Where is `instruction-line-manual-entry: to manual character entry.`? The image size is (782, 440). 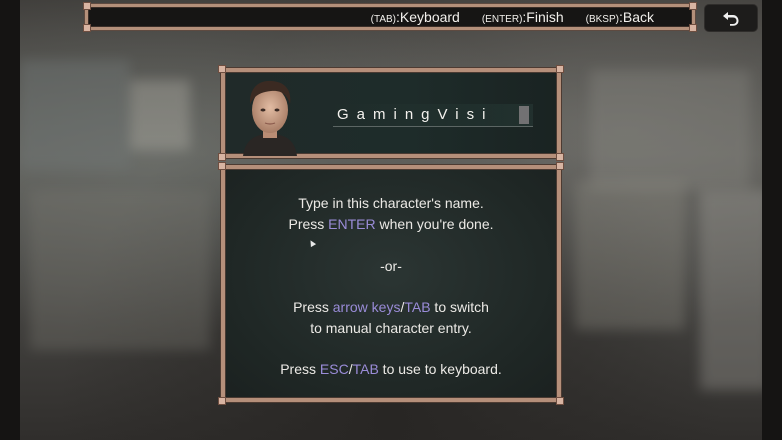
instruction-line-manual-entry: to manual character entry. is located at coordinates (391, 328).